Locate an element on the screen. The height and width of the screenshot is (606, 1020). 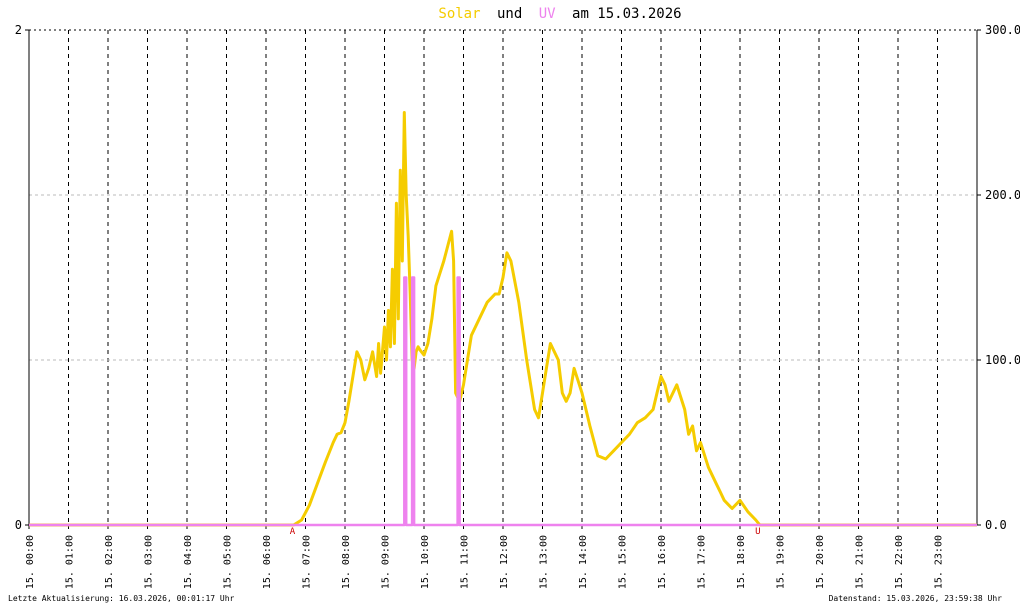
y-right-tick-label: 300.0 is located at coordinates (1002, 30).